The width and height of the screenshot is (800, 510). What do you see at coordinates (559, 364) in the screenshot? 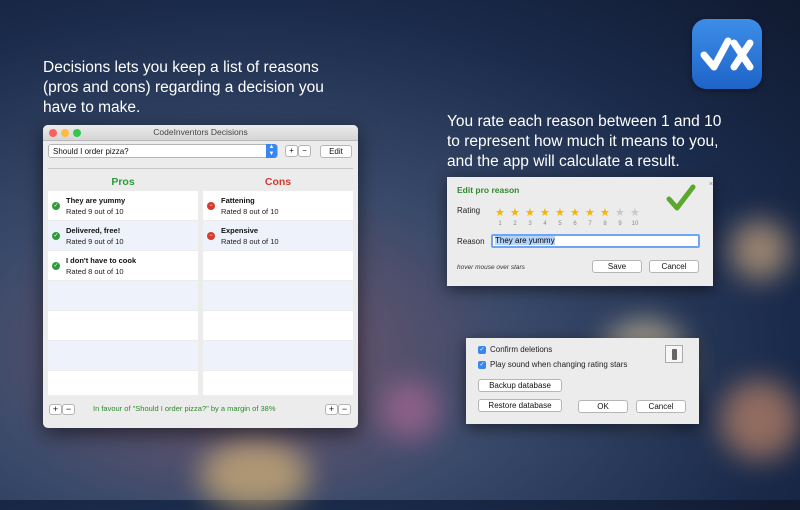
I see `play-sound-label: Play sound when changing rating stars` at bounding box center [559, 364].